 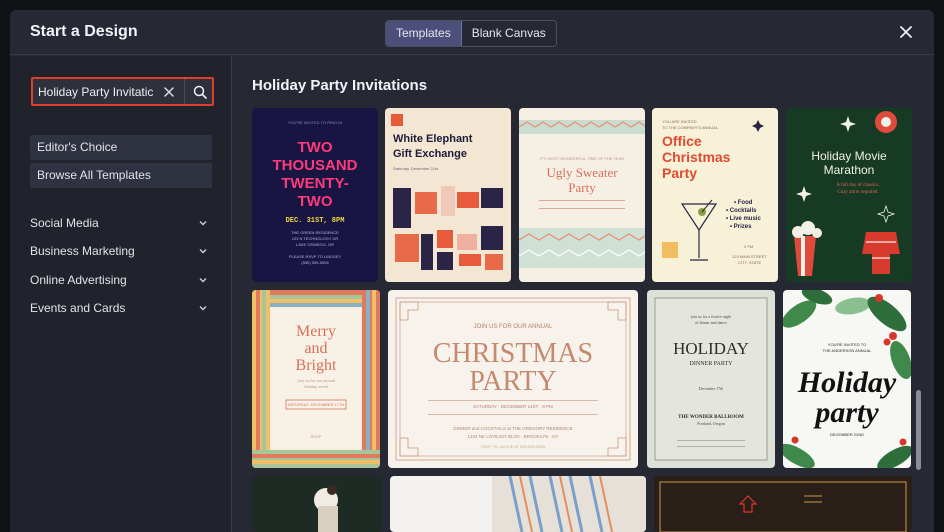 I want to click on card-text: Holiday event, so click(x=316, y=386).